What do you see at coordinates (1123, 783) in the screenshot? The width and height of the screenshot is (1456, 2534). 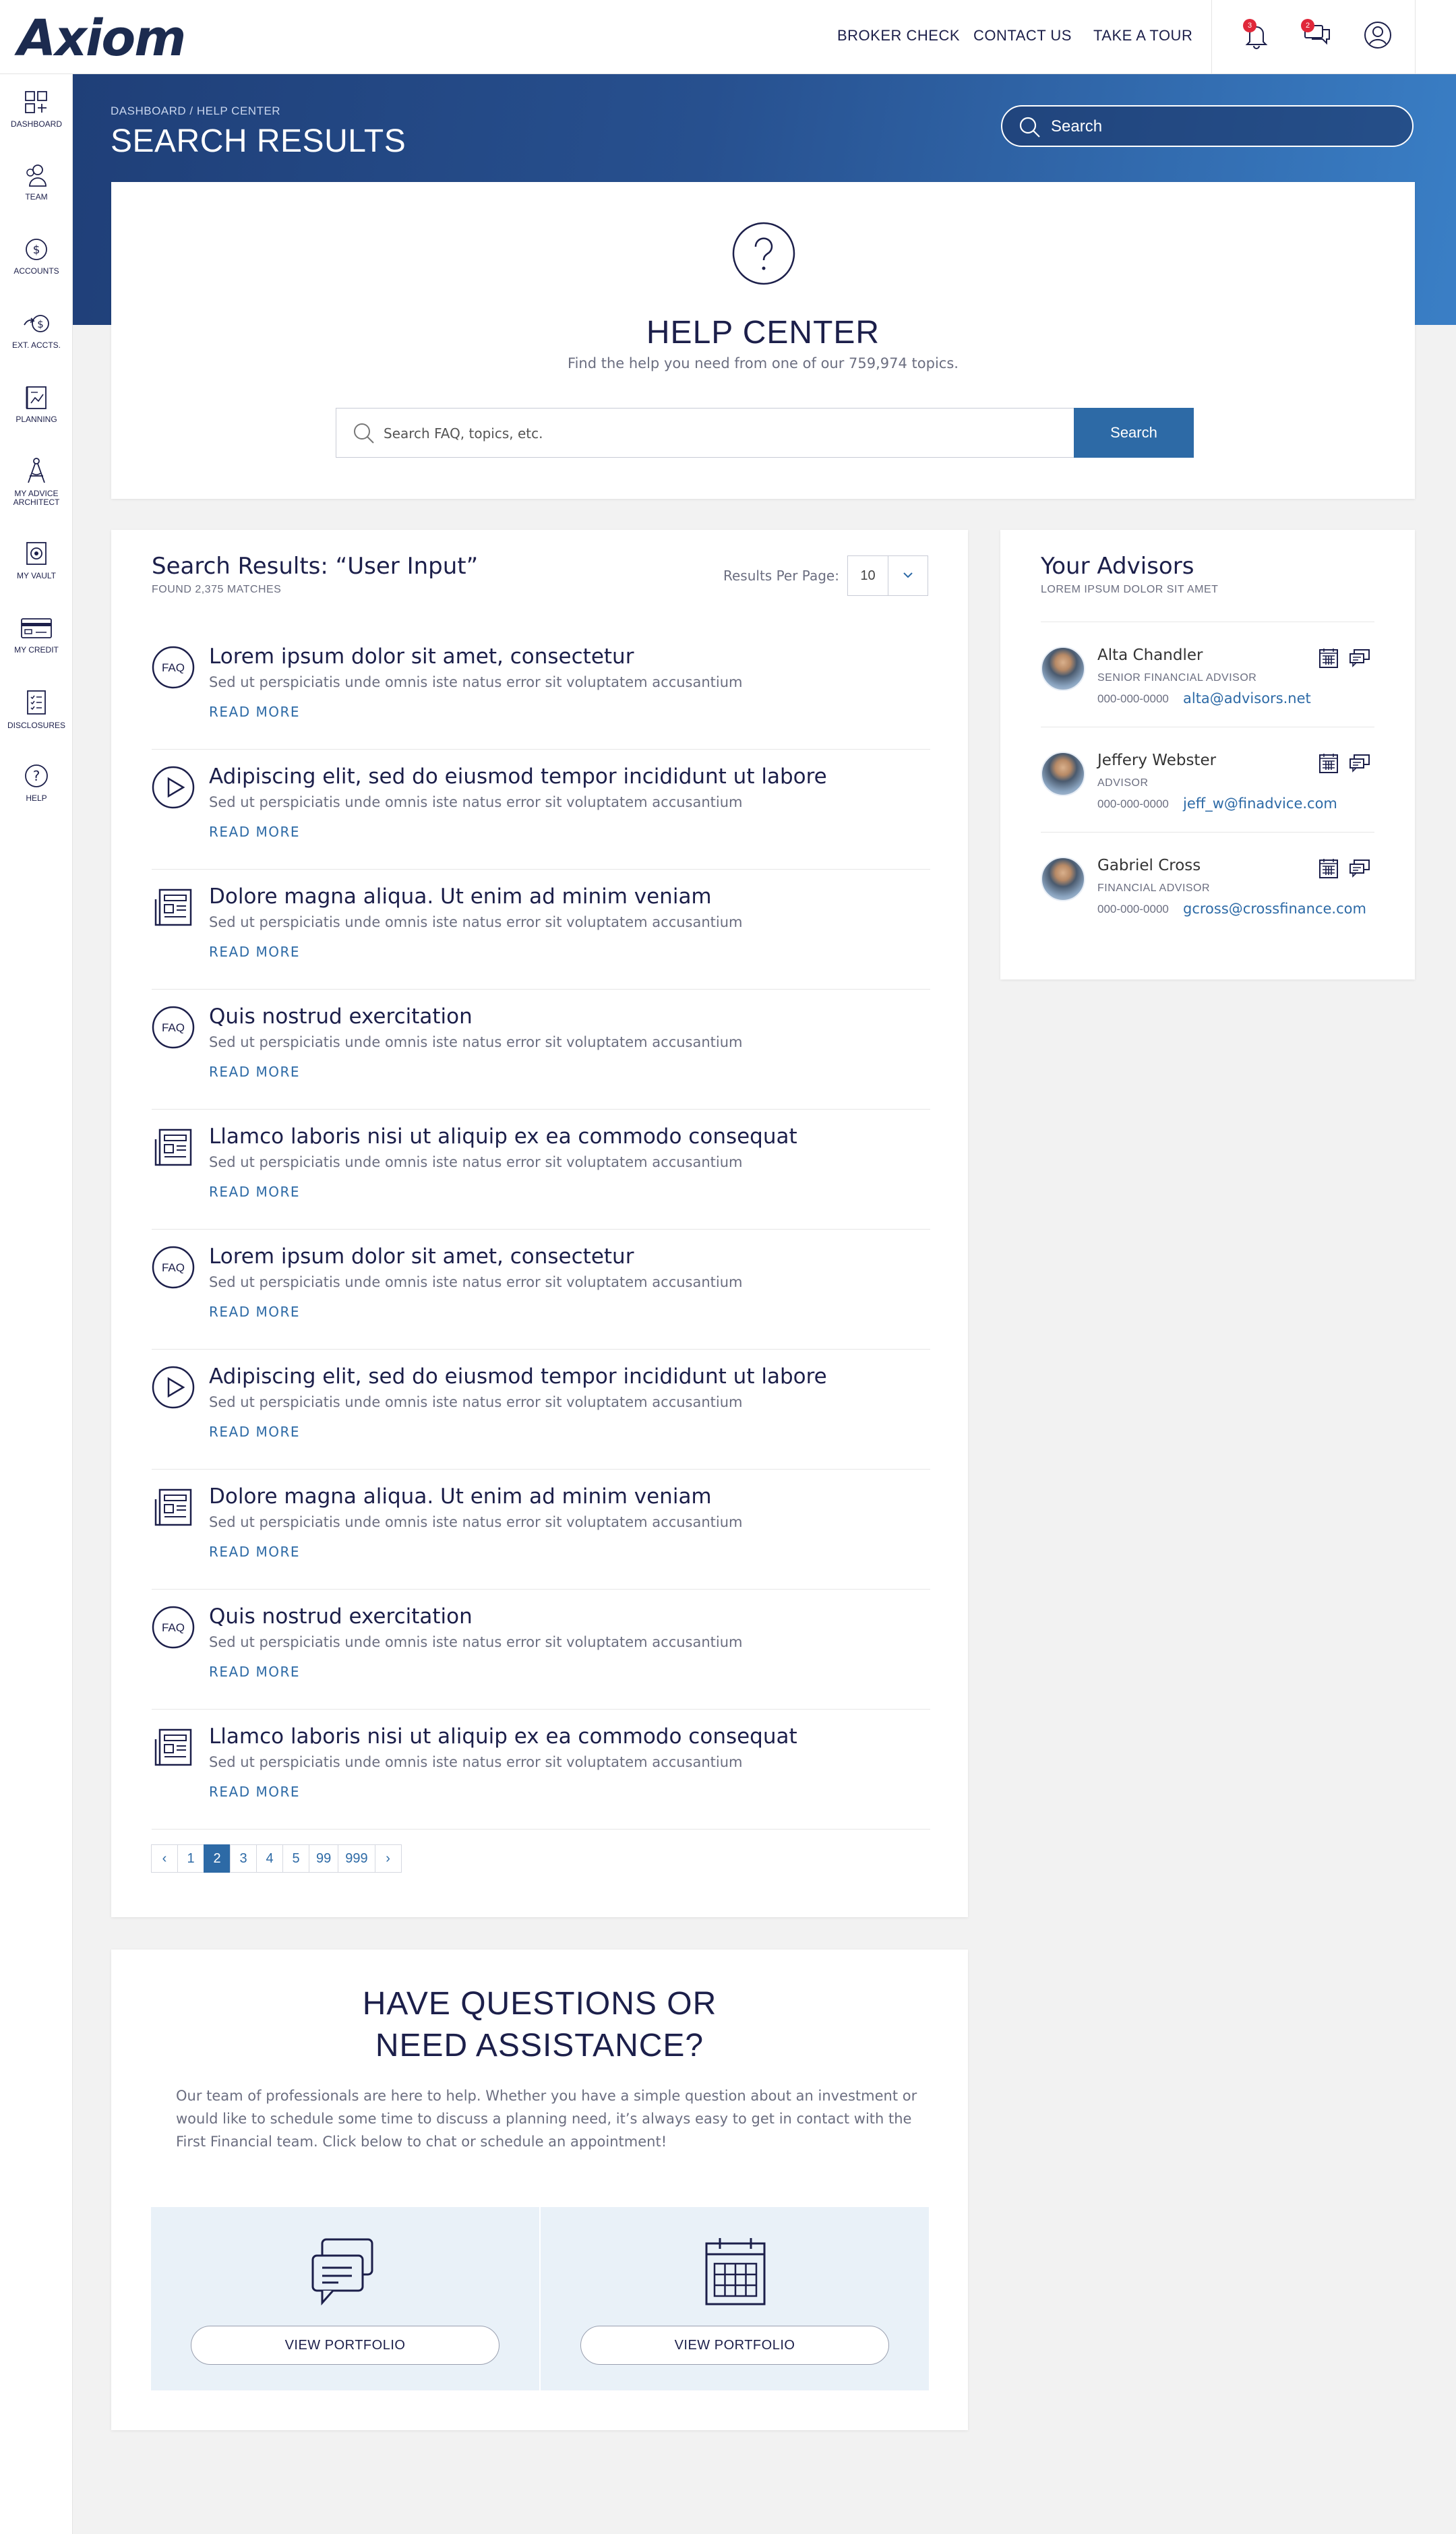 I see `advisor-role: ADVISOR` at bounding box center [1123, 783].